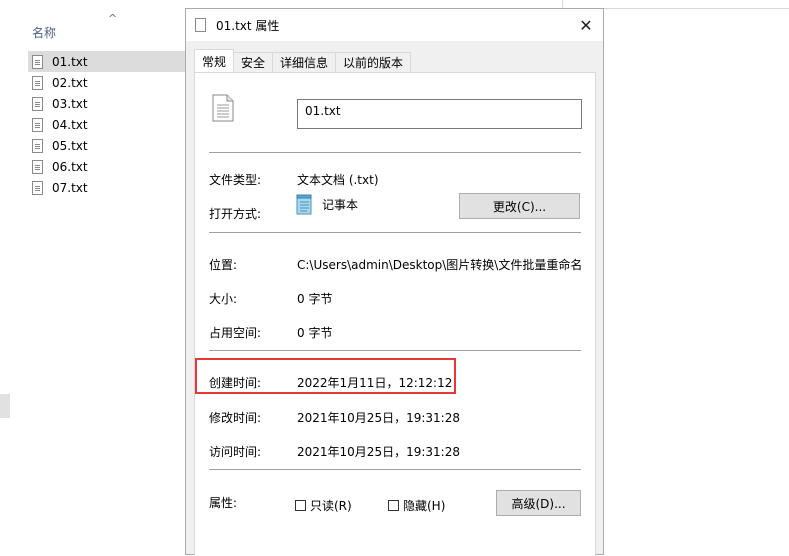 This screenshot has width=789, height=556. Describe the element at coordinates (223, 108) in the screenshot. I see `document-icon` at that location.